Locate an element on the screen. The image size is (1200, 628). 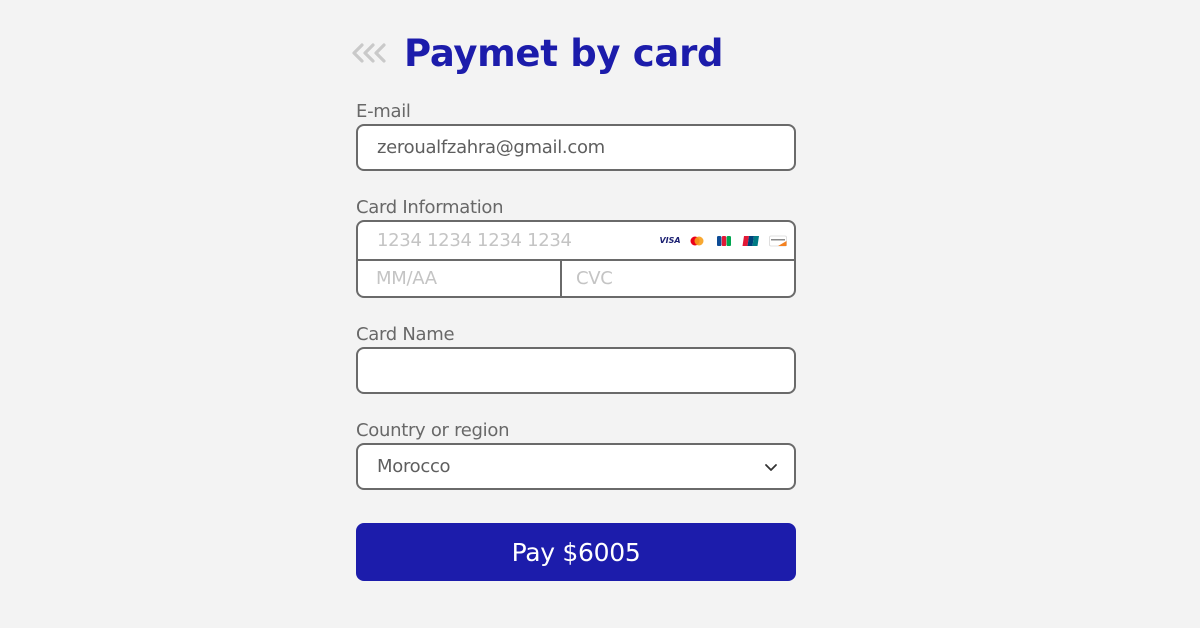
card-brands: VISA is located at coordinates (720, 241).